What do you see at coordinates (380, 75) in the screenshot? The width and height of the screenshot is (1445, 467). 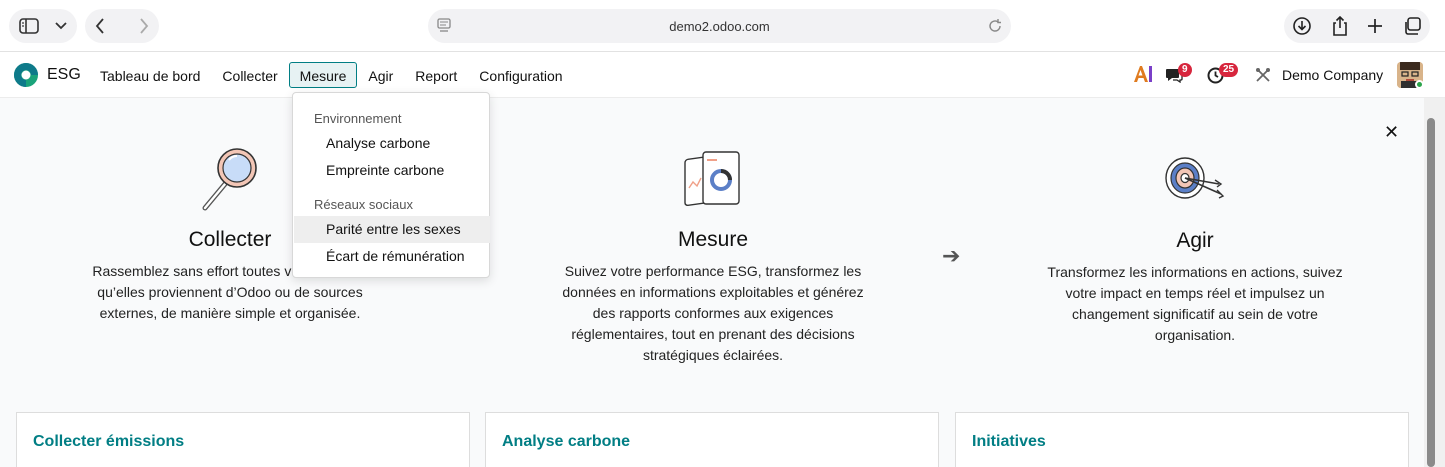 I see `menu-agir: Agir` at bounding box center [380, 75].